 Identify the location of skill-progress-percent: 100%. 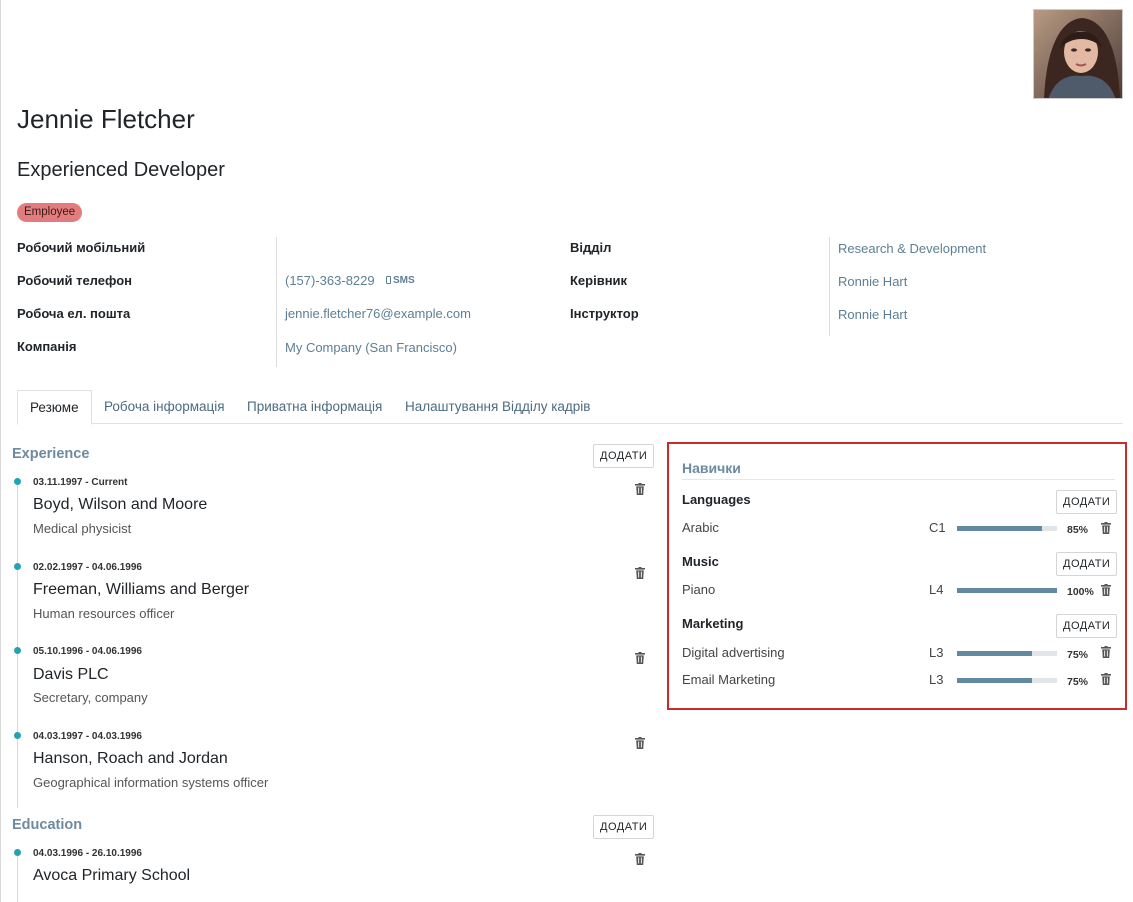
(1080, 592).